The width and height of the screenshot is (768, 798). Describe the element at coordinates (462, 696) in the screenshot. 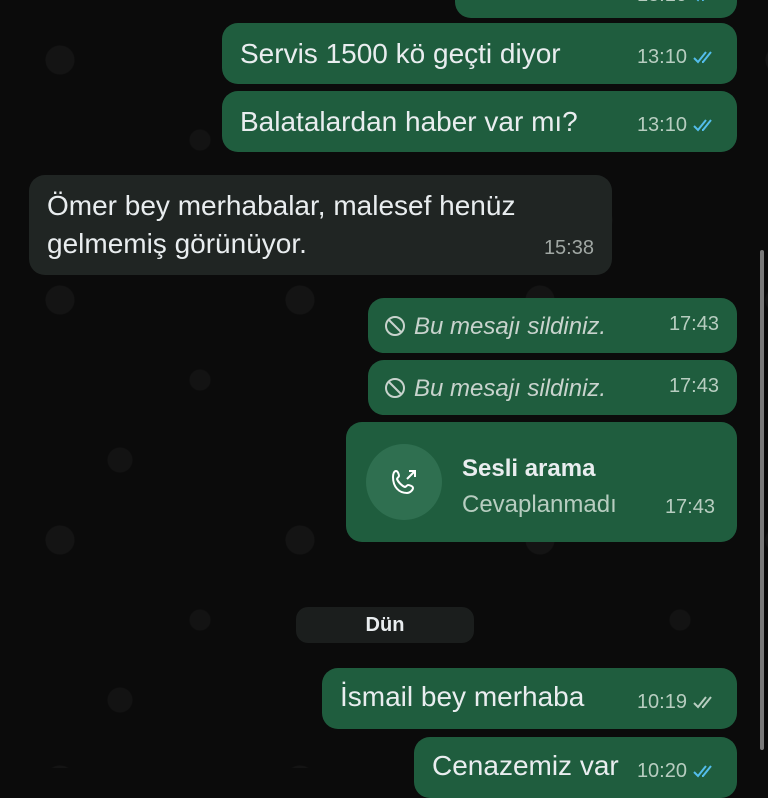

I see `message-text: İsmail bey merhaba` at that location.